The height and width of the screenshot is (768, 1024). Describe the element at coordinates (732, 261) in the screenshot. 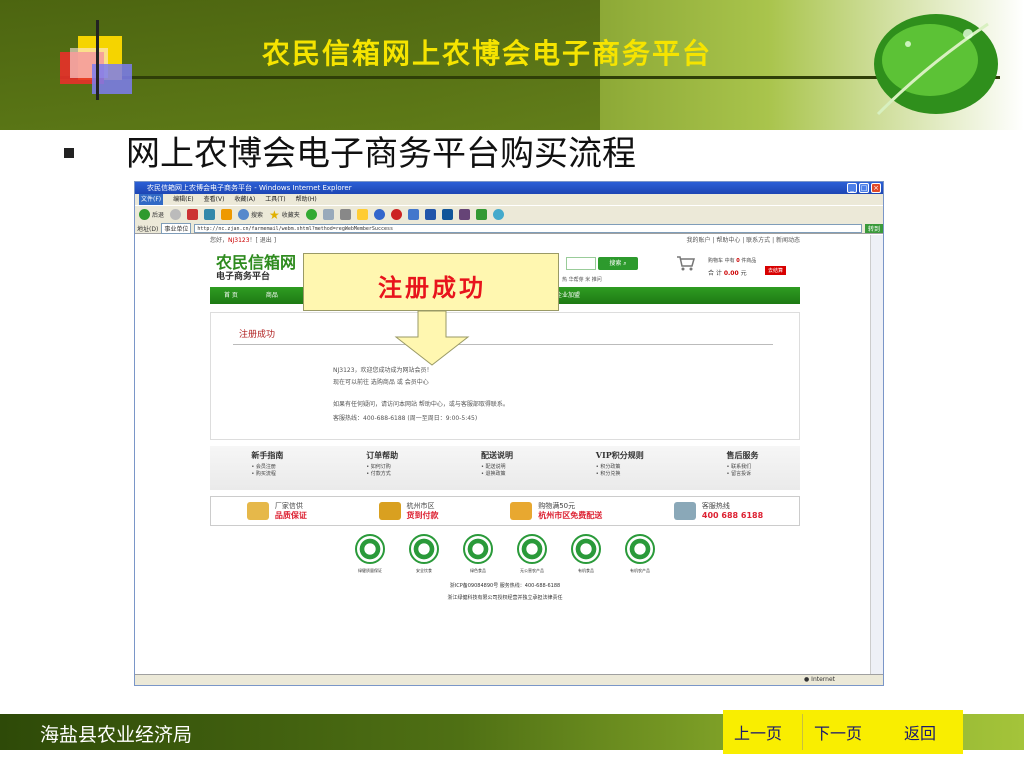

I see `cart-summary: 购物车 中有 0 件商品` at that location.